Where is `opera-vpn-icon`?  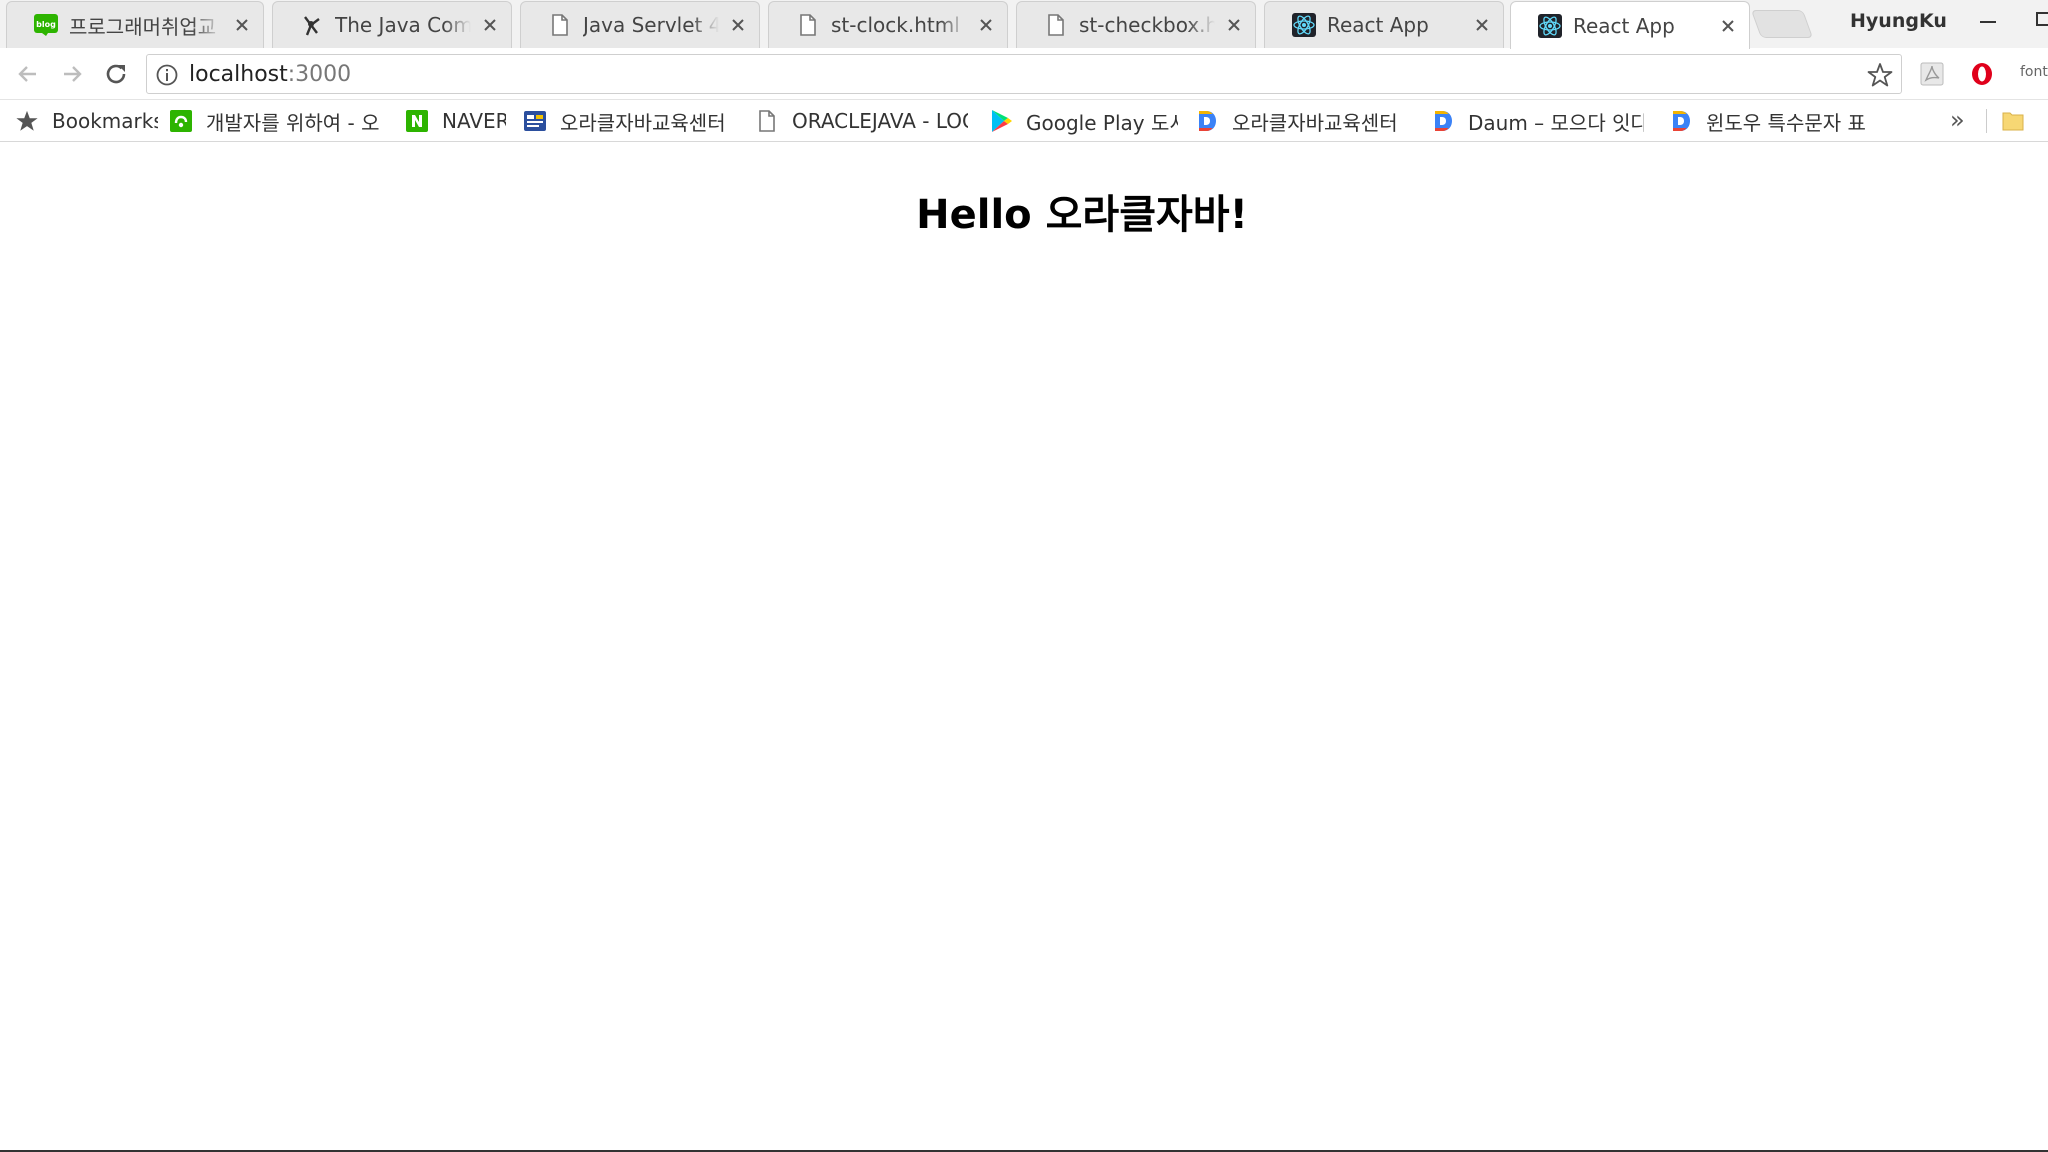 opera-vpn-icon is located at coordinates (1982, 74).